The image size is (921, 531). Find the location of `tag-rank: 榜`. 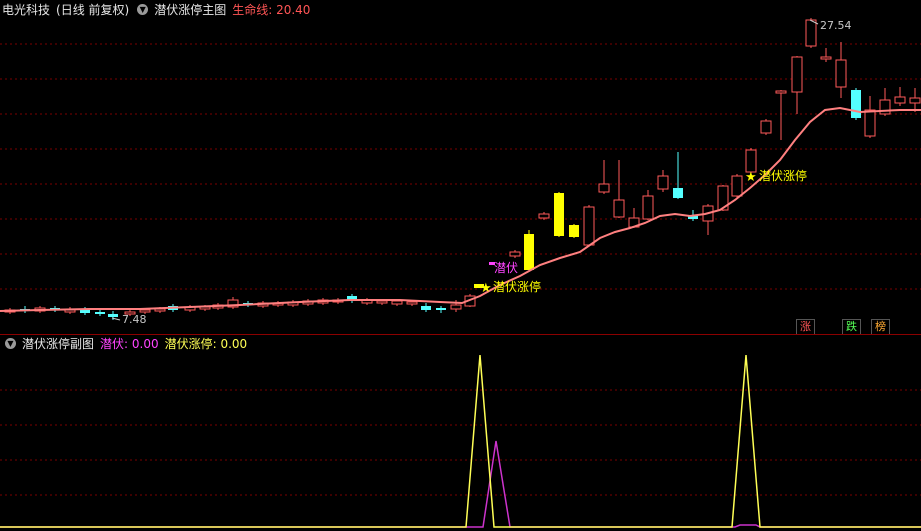

tag-rank: 榜 is located at coordinates (880, 327).